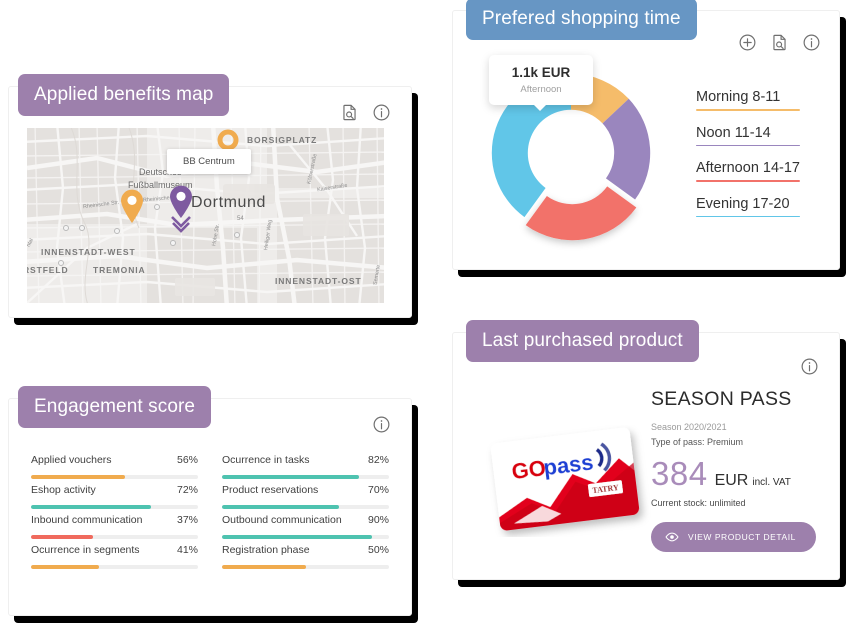 Image resolution: width=848 pixels, height=623 pixels. Describe the element at coordinates (266, 550) in the screenshot. I see `metric-label: Registration phase` at that location.